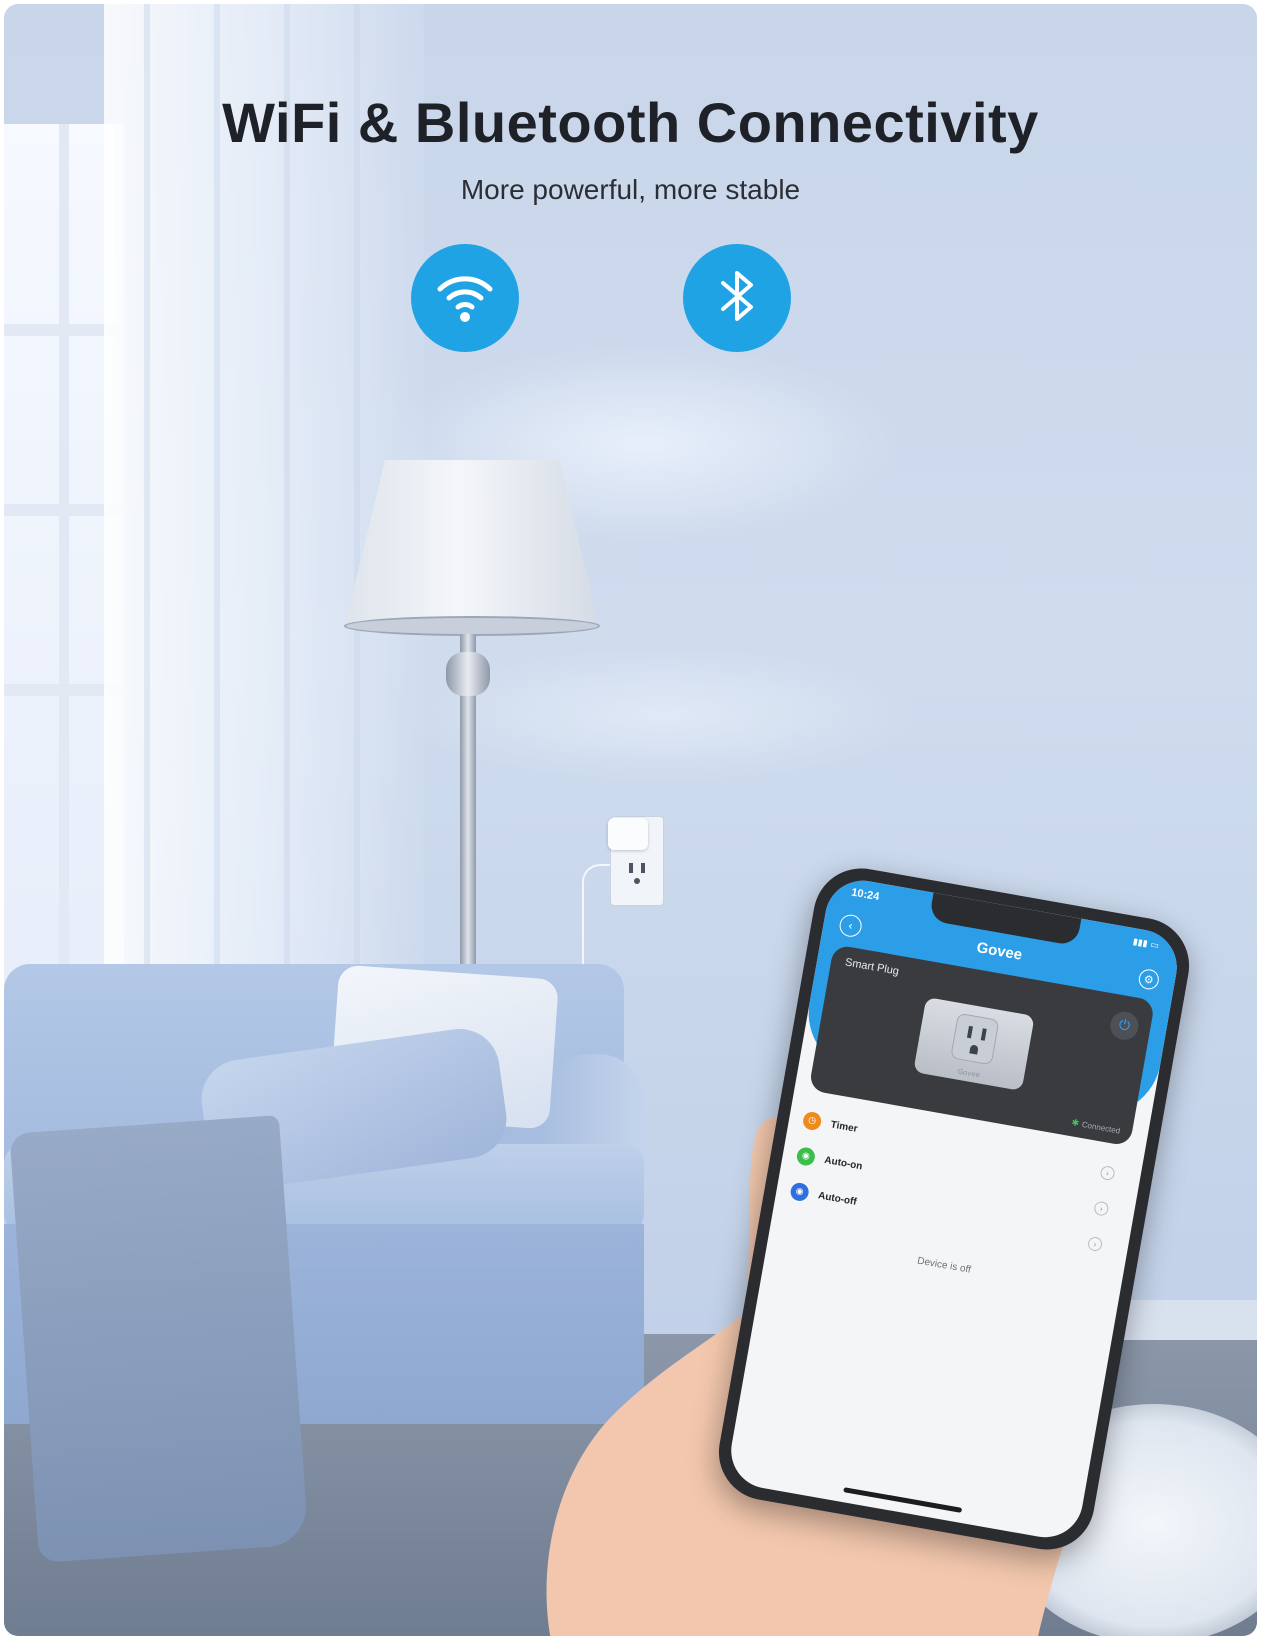  Describe the element at coordinates (628, 834) in the screenshot. I see `smart-plug-on-wall` at that location.